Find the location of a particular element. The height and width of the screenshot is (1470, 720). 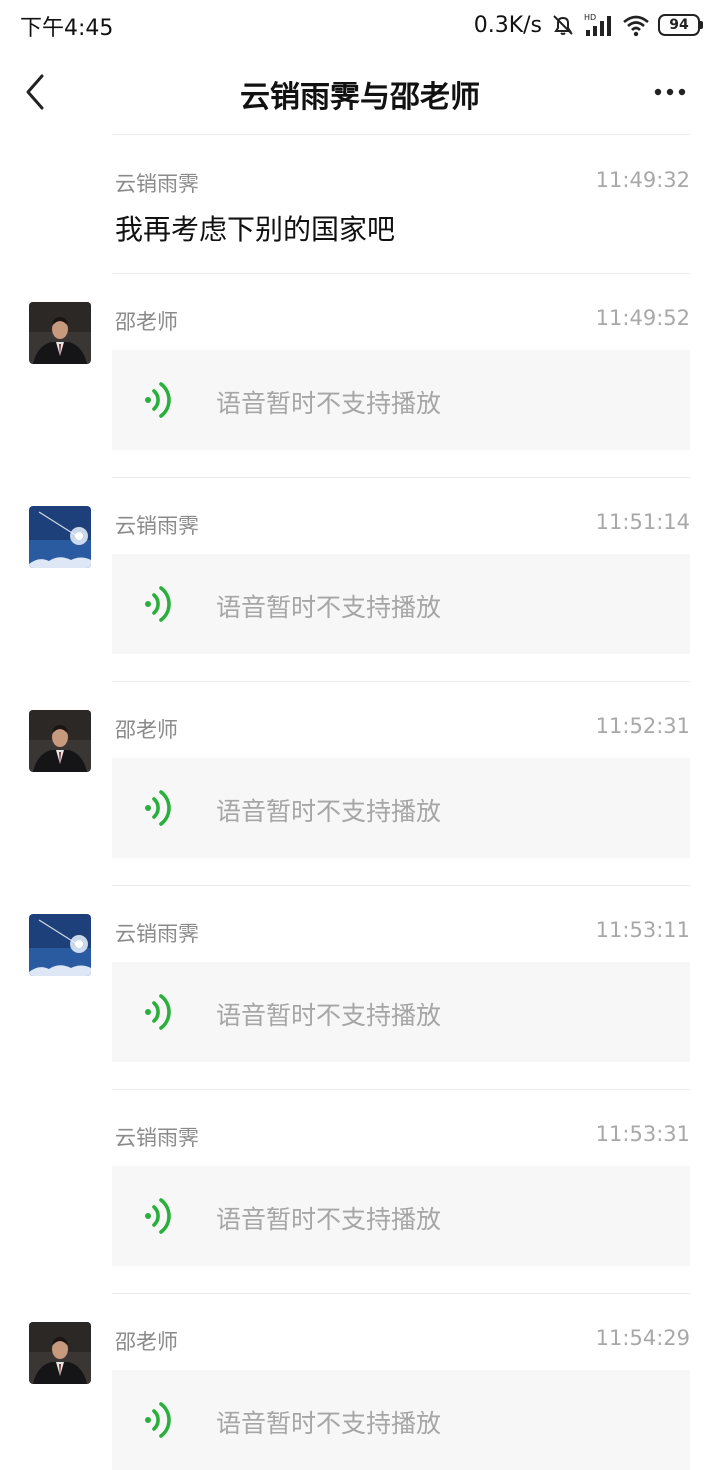

hd-signal-icon: HD is located at coordinates (597, 24).